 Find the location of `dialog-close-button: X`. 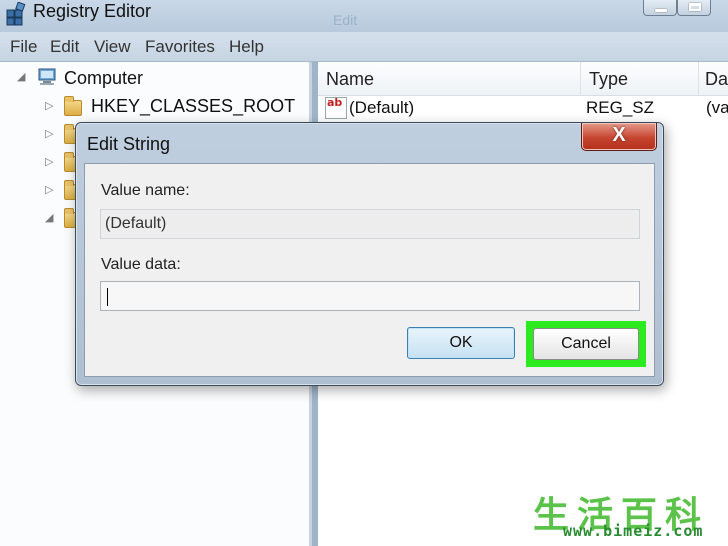

dialog-close-button: X is located at coordinates (619, 137).